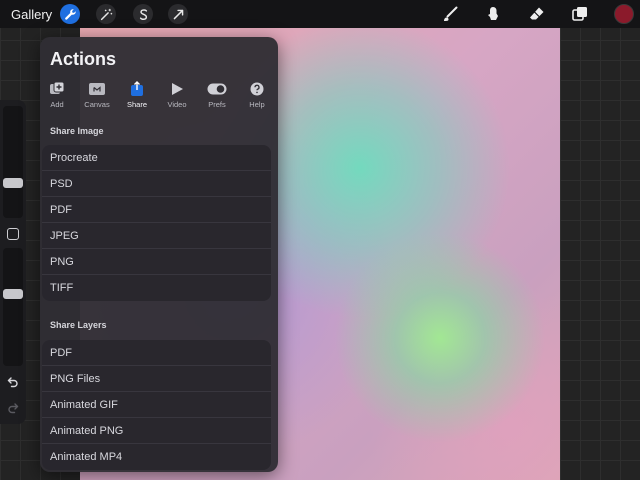 This screenshot has width=640, height=480. I want to click on transform-arrow-icon, so click(178, 14).